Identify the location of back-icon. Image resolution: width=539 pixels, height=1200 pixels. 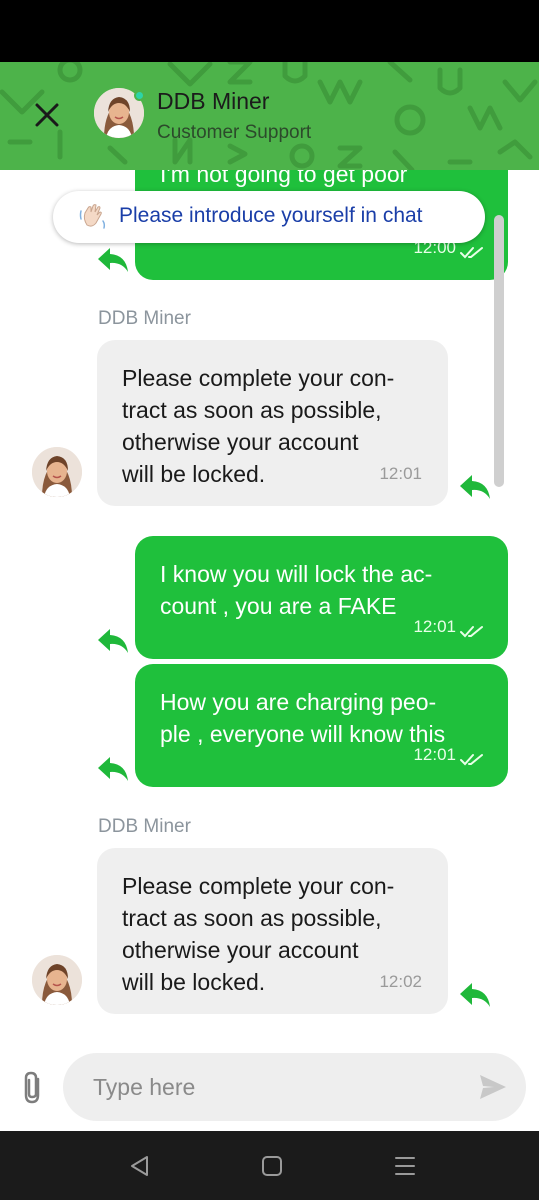
(140, 1166).